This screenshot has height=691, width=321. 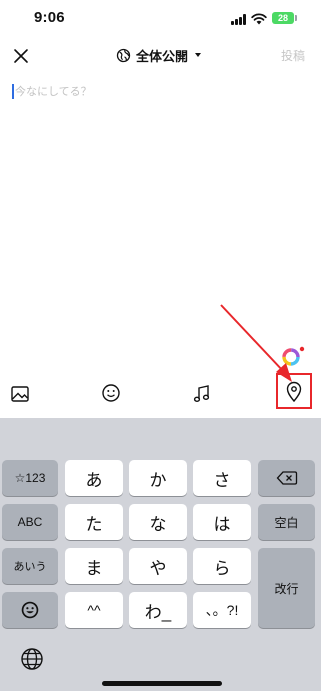 I want to click on audience-label: 全体公開, so click(x=162, y=56).